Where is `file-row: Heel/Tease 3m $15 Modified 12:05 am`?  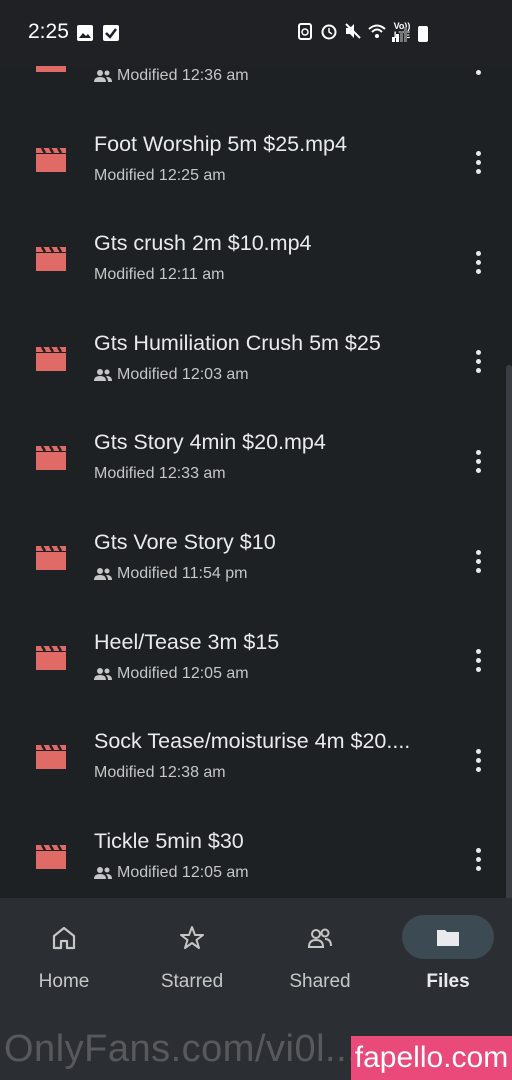
file-row: Heel/Tease 3m $15 Modified 12:05 am is located at coordinates (256, 621).